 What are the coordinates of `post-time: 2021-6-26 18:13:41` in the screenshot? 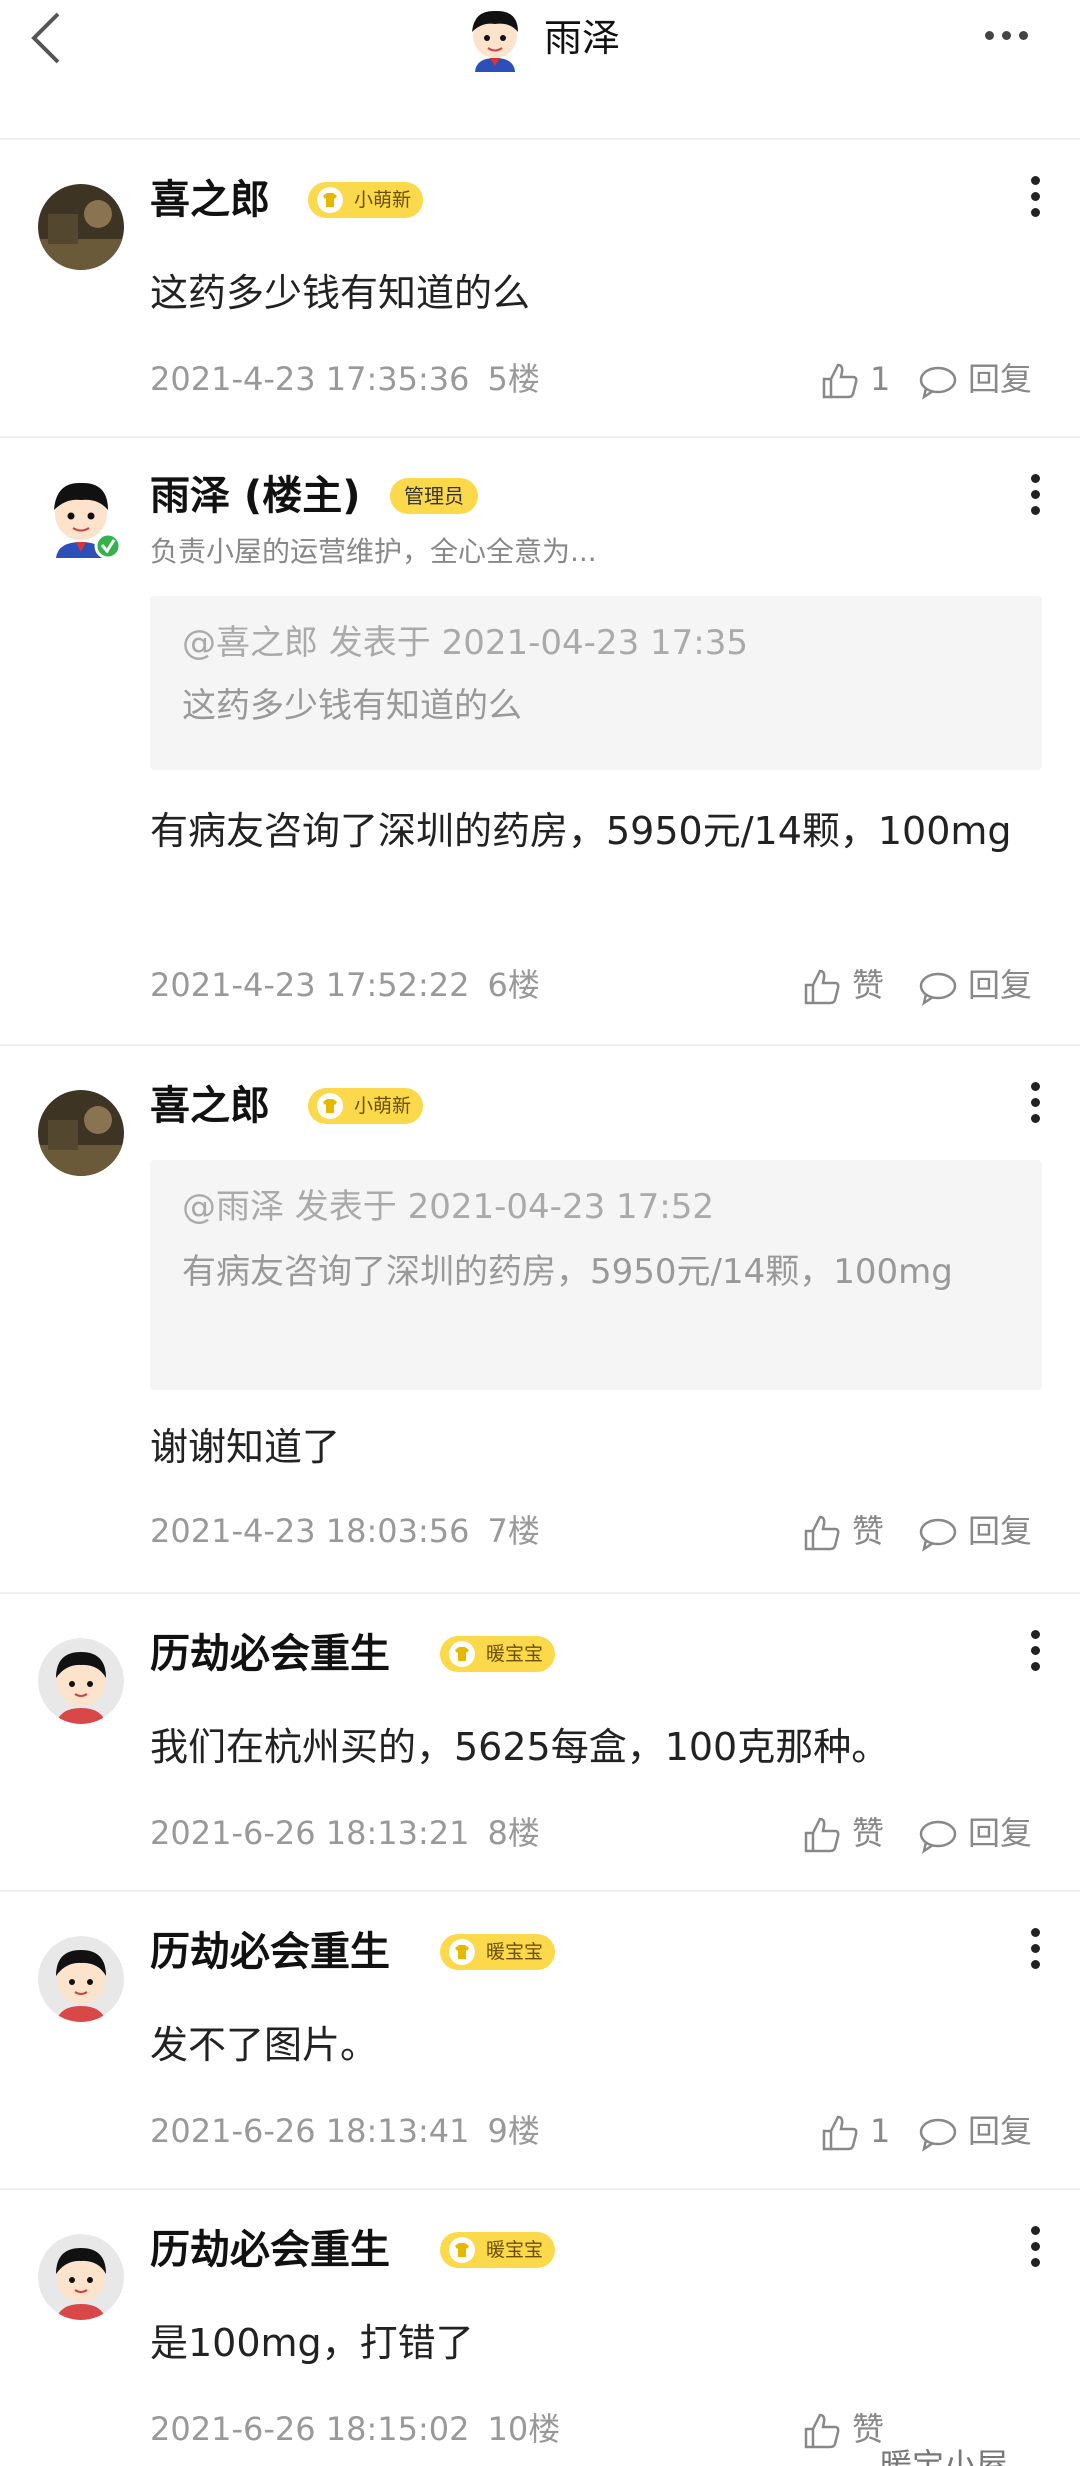 It's located at (310, 2131).